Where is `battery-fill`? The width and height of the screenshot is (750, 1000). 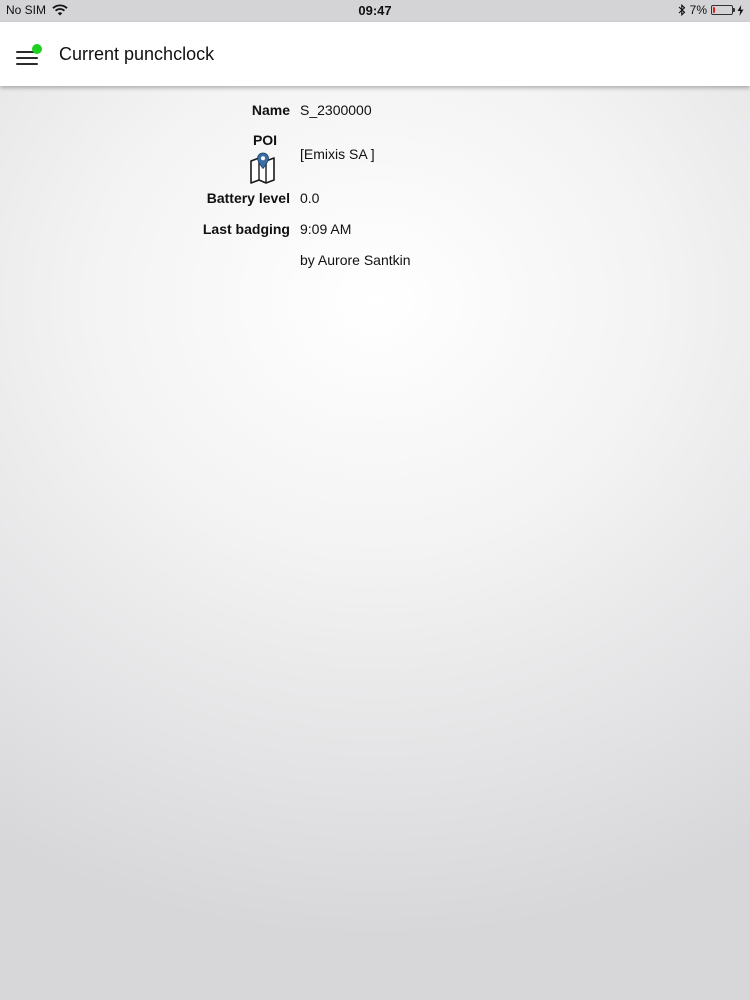
battery-fill is located at coordinates (714, 10).